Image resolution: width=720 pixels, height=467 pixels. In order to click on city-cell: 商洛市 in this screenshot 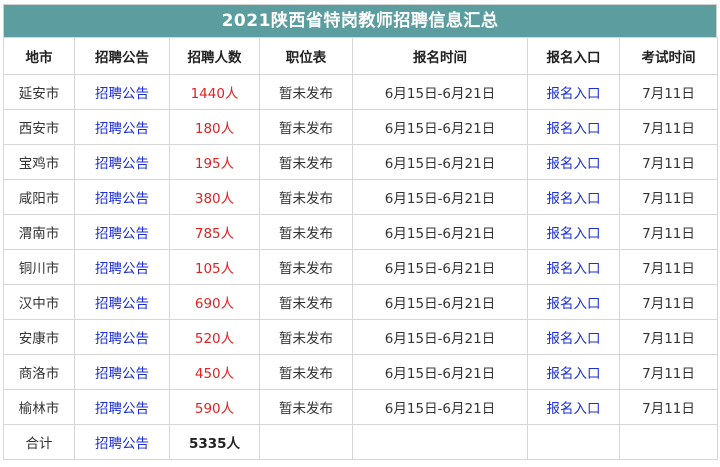, I will do `click(39, 372)`.